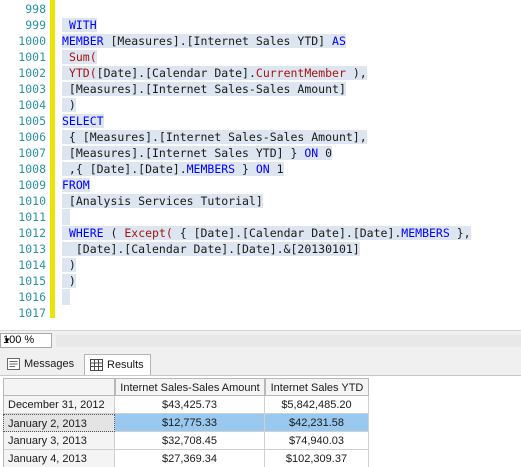 The image size is (521, 467). I want to click on tab-results: Results, so click(117, 364).